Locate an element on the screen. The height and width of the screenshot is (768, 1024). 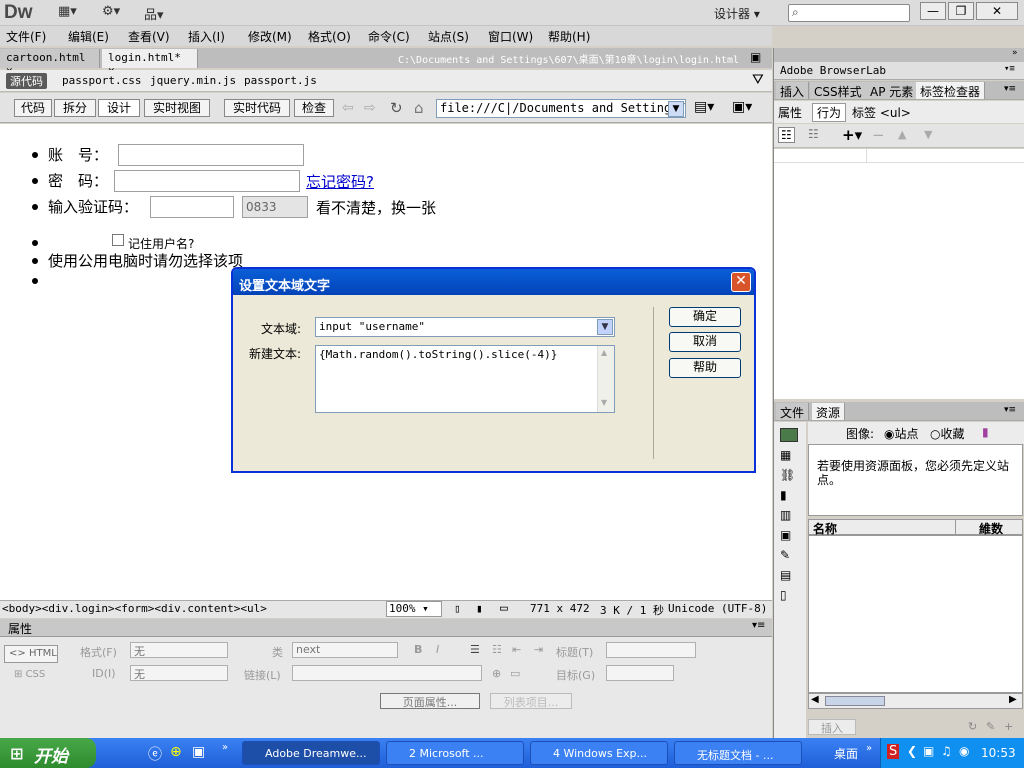
scripts-icon: ✎ is located at coordinates (785, 555).